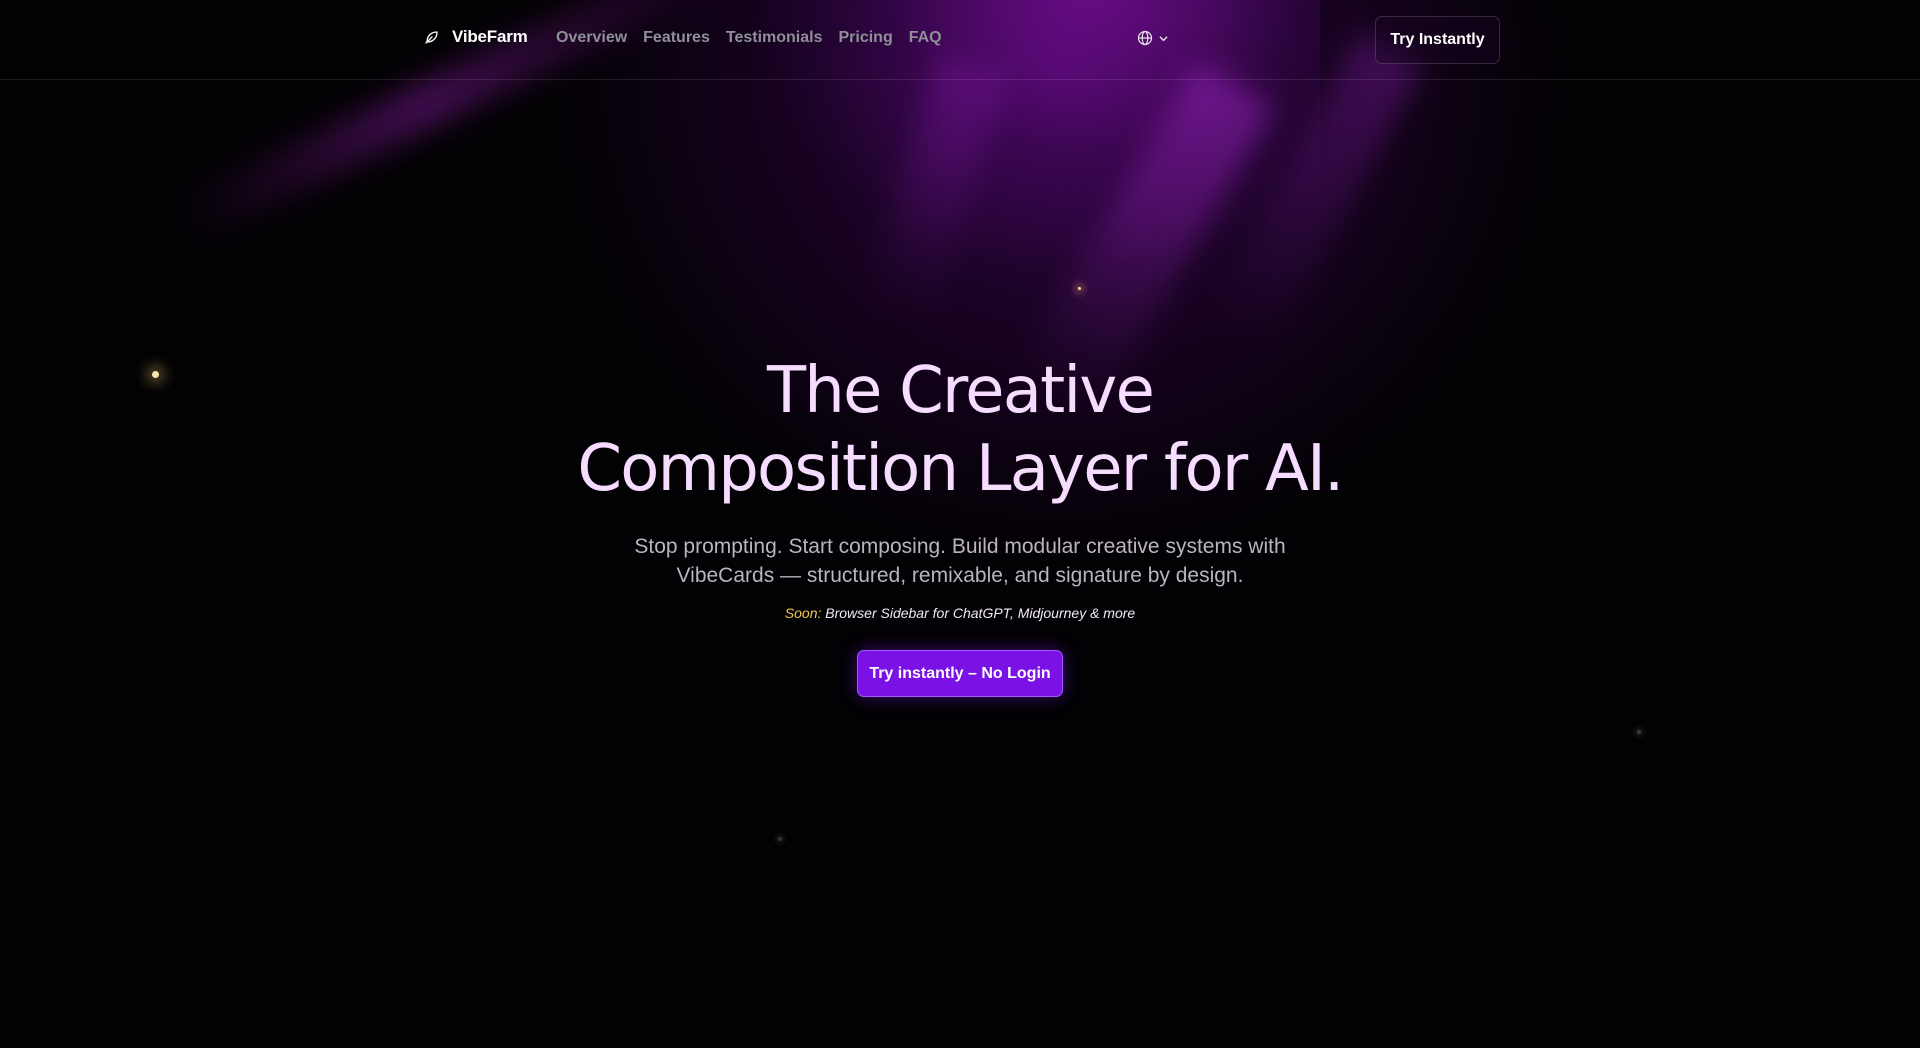  Describe the element at coordinates (865, 38) in the screenshot. I see `nav-pricing: Pricing` at that location.